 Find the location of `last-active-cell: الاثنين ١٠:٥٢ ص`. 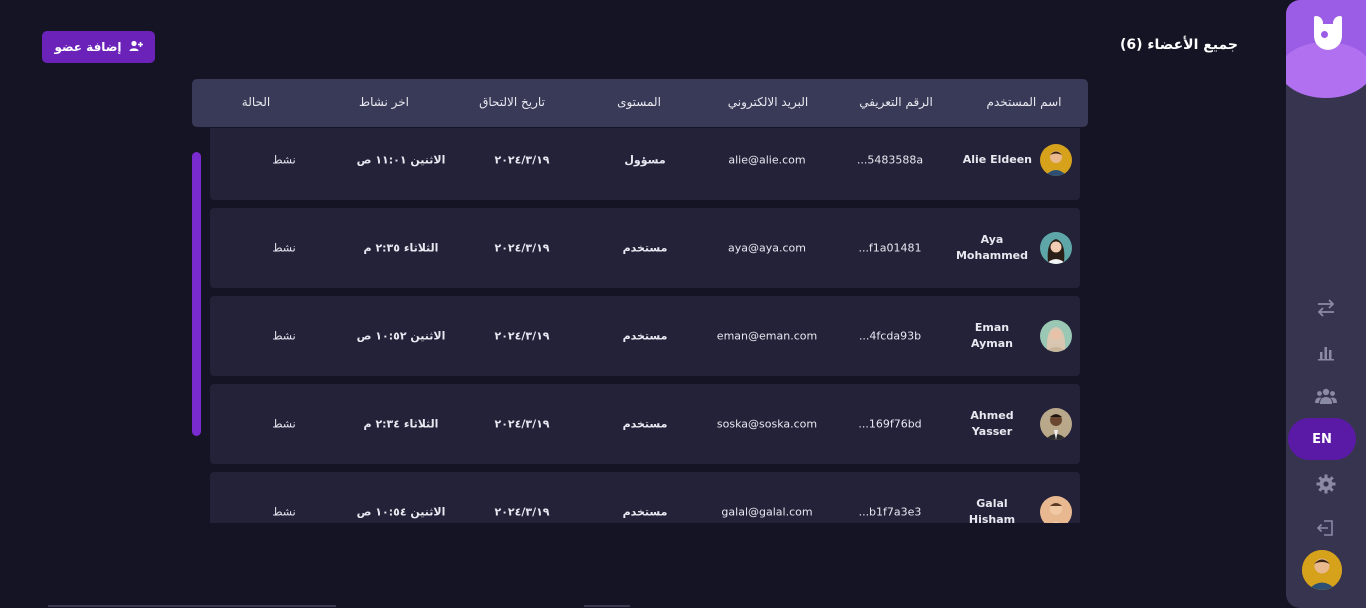

last-active-cell: الاثنين ١٠:٥٢ ص is located at coordinates (401, 336).